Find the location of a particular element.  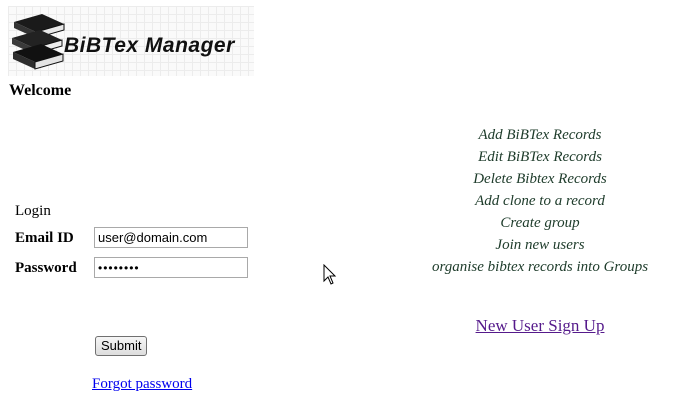

new-user-signup-link: New User Sign Up is located at coordinates (540, 325).